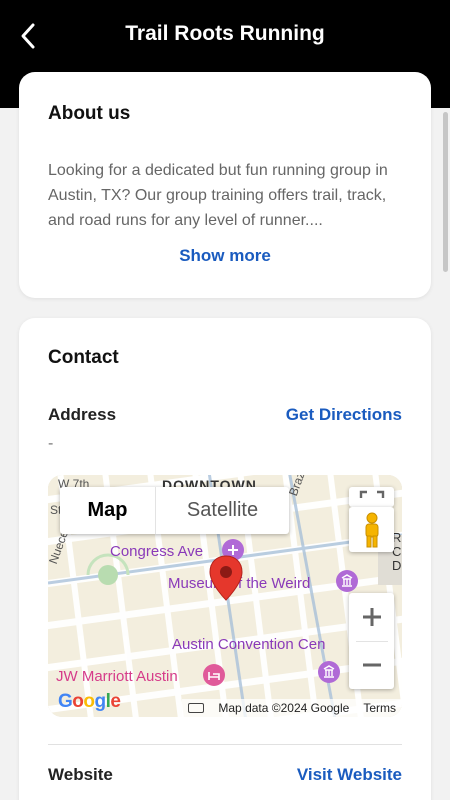  What do you see at coordinates (108, 510) in the screenshot?
I see `map-type-map-button: Map` at bounding box center [108, 510].